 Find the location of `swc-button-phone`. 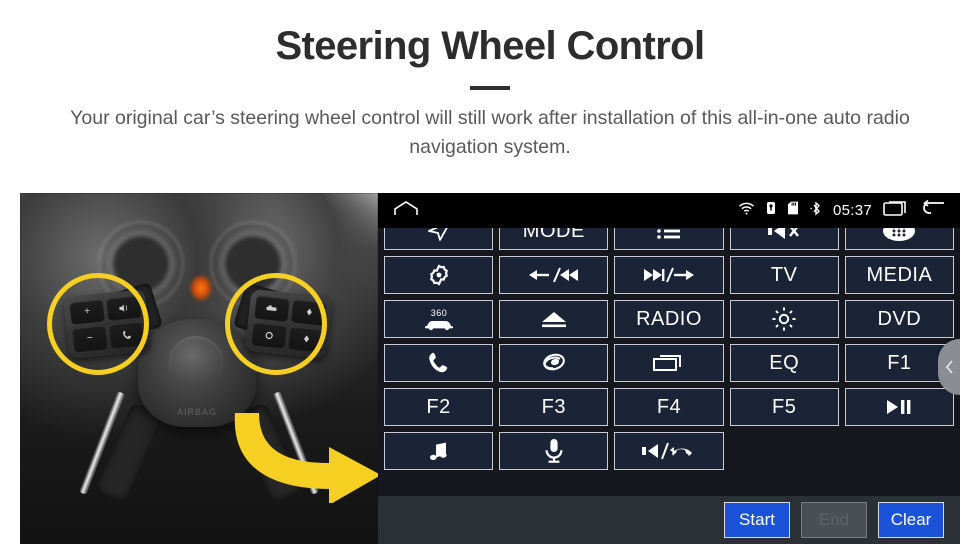

swc-button-phone is located at coordinates (439, 363).